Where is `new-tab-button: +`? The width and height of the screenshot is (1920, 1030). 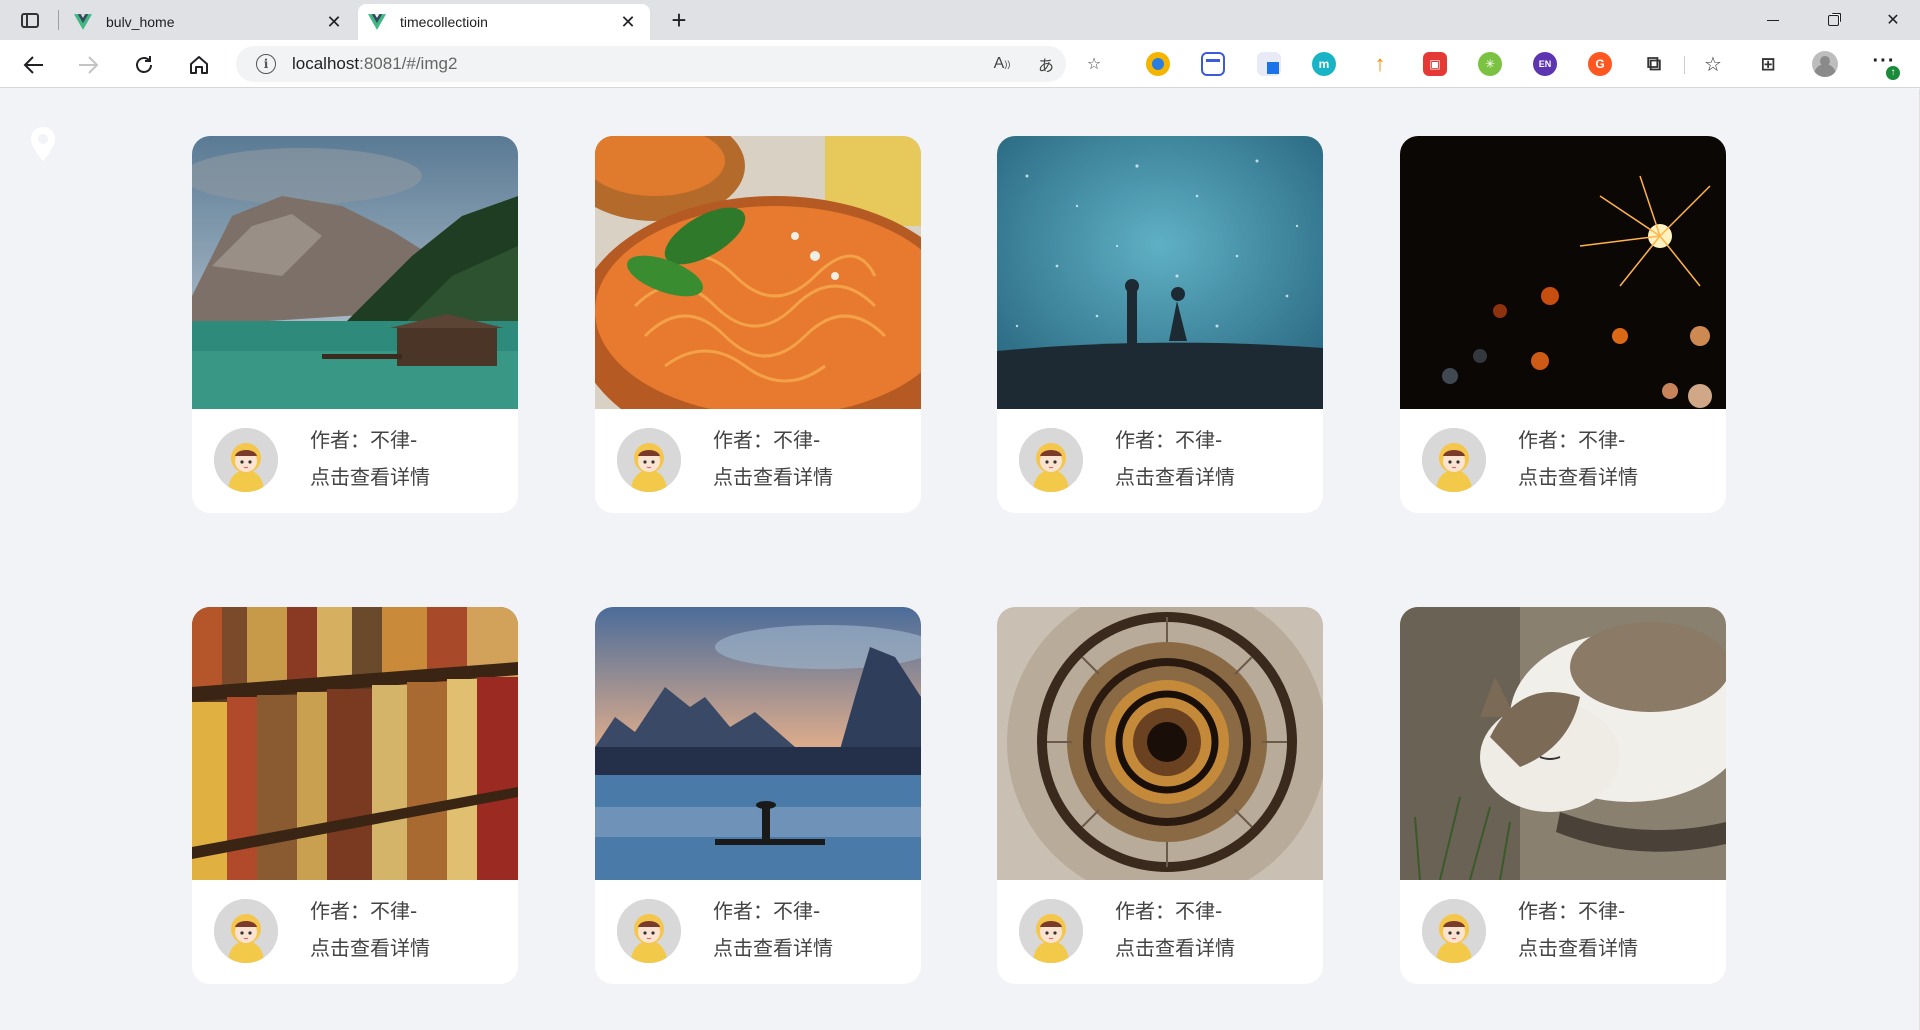
new-tab-button: + is located at coordinates (679, 21).